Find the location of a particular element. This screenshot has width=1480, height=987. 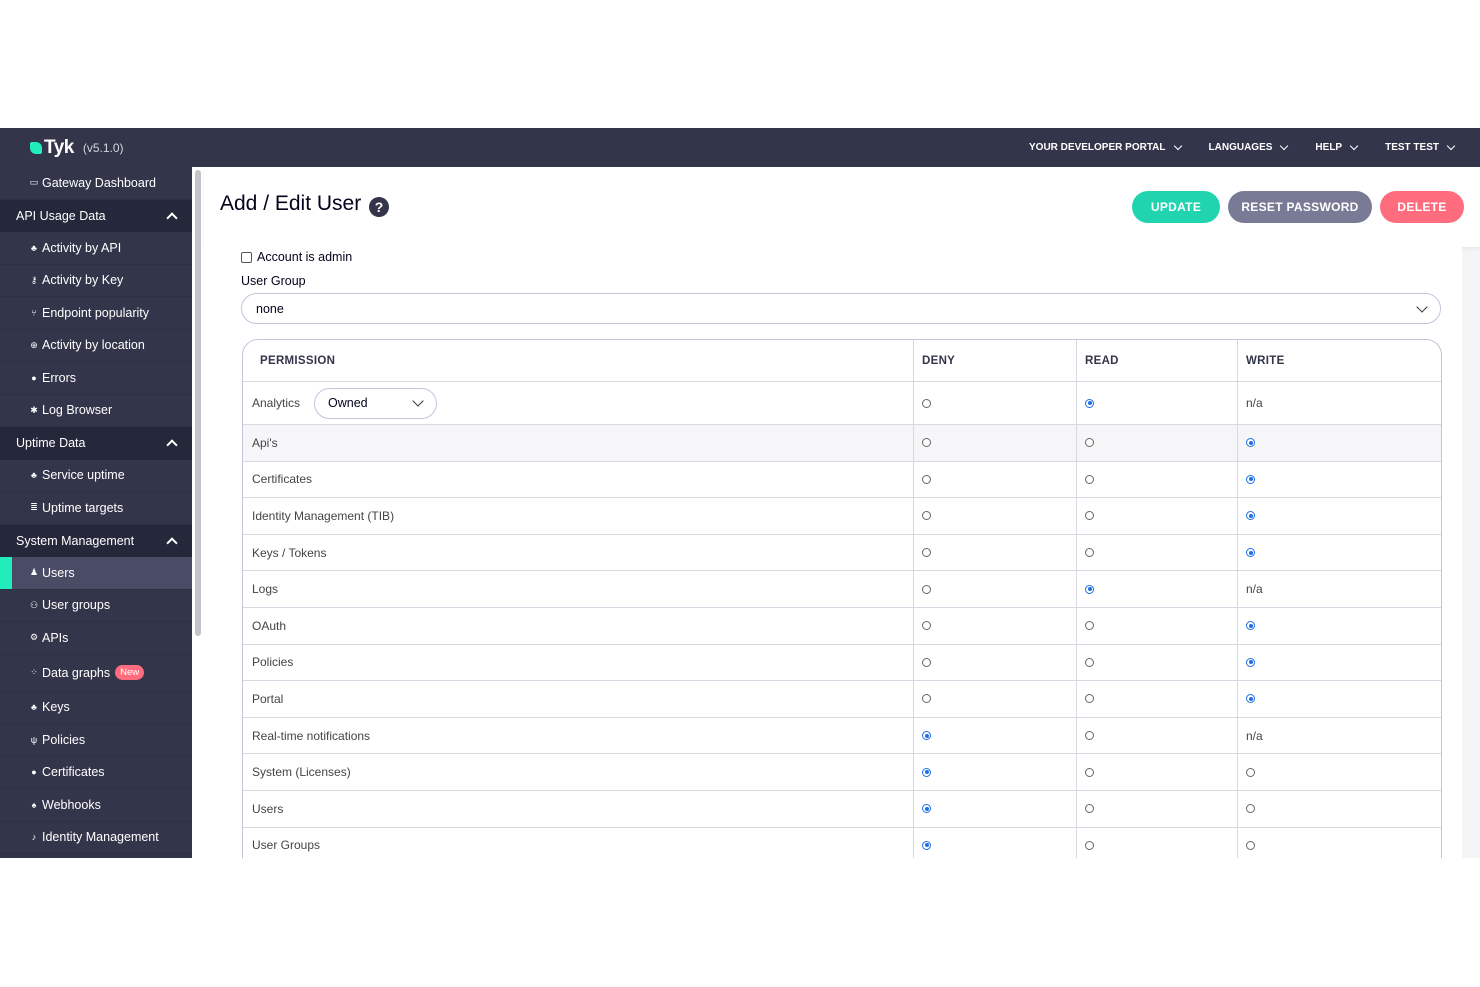

list-icon: ≣ is located at coordinates (34, 507).